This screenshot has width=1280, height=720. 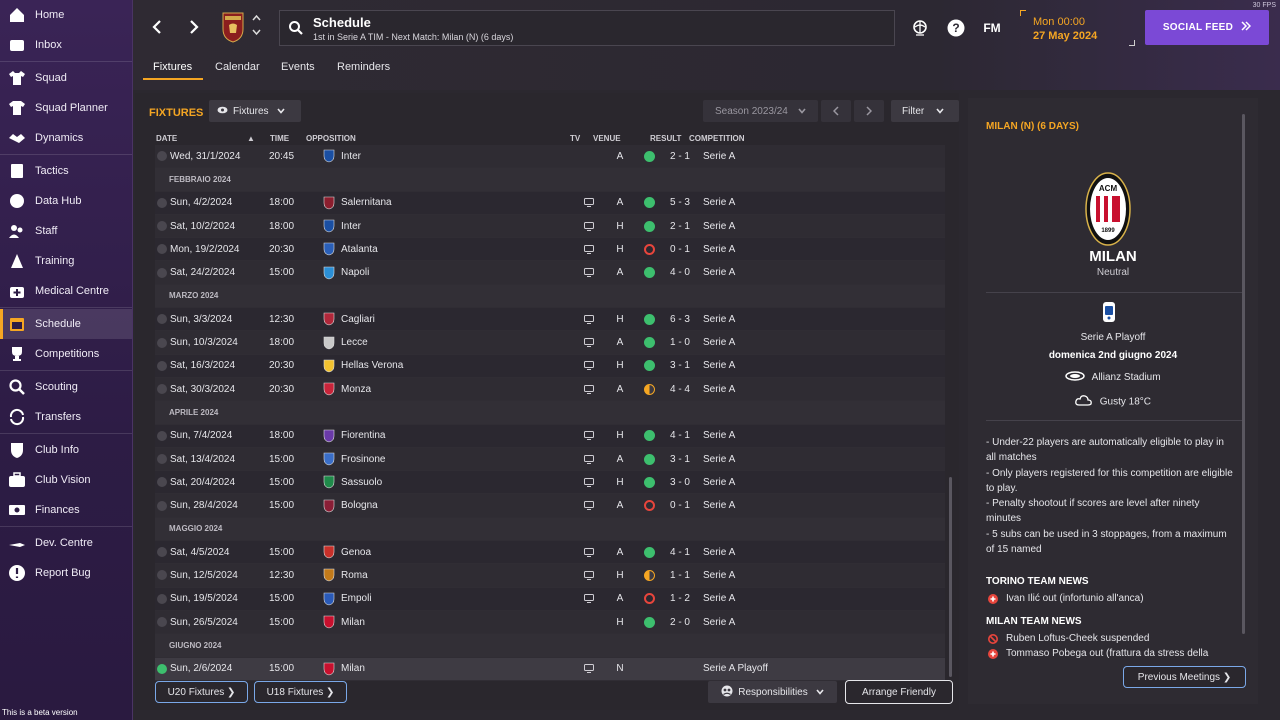 What do you see at coordinates (166, 138) in the screenshot?
I see `col-date: DATE` at bounding box center [166, 138].